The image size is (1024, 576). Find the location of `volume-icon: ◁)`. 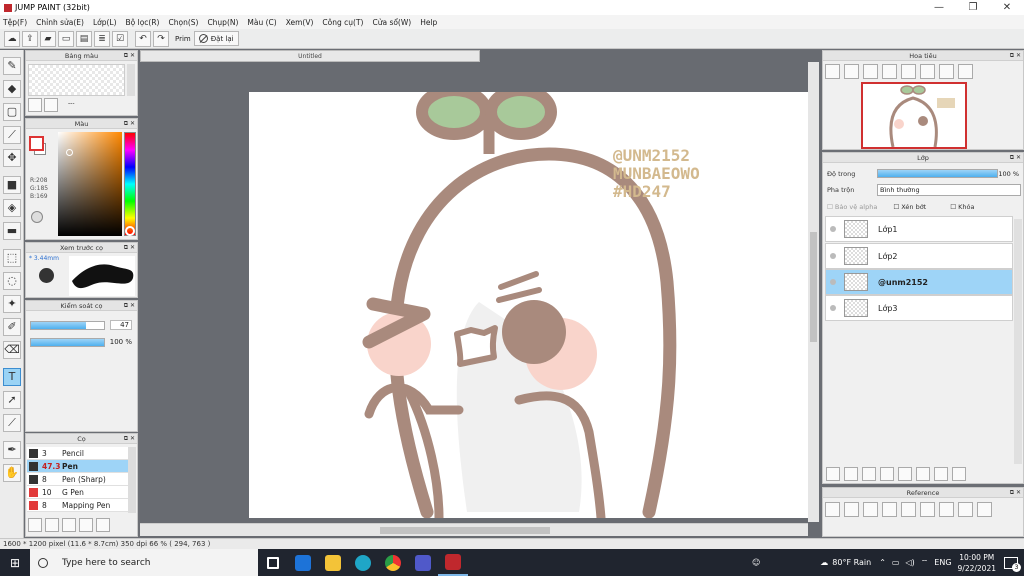

volume-icon: ◁) is located at coordinates (909, 562).